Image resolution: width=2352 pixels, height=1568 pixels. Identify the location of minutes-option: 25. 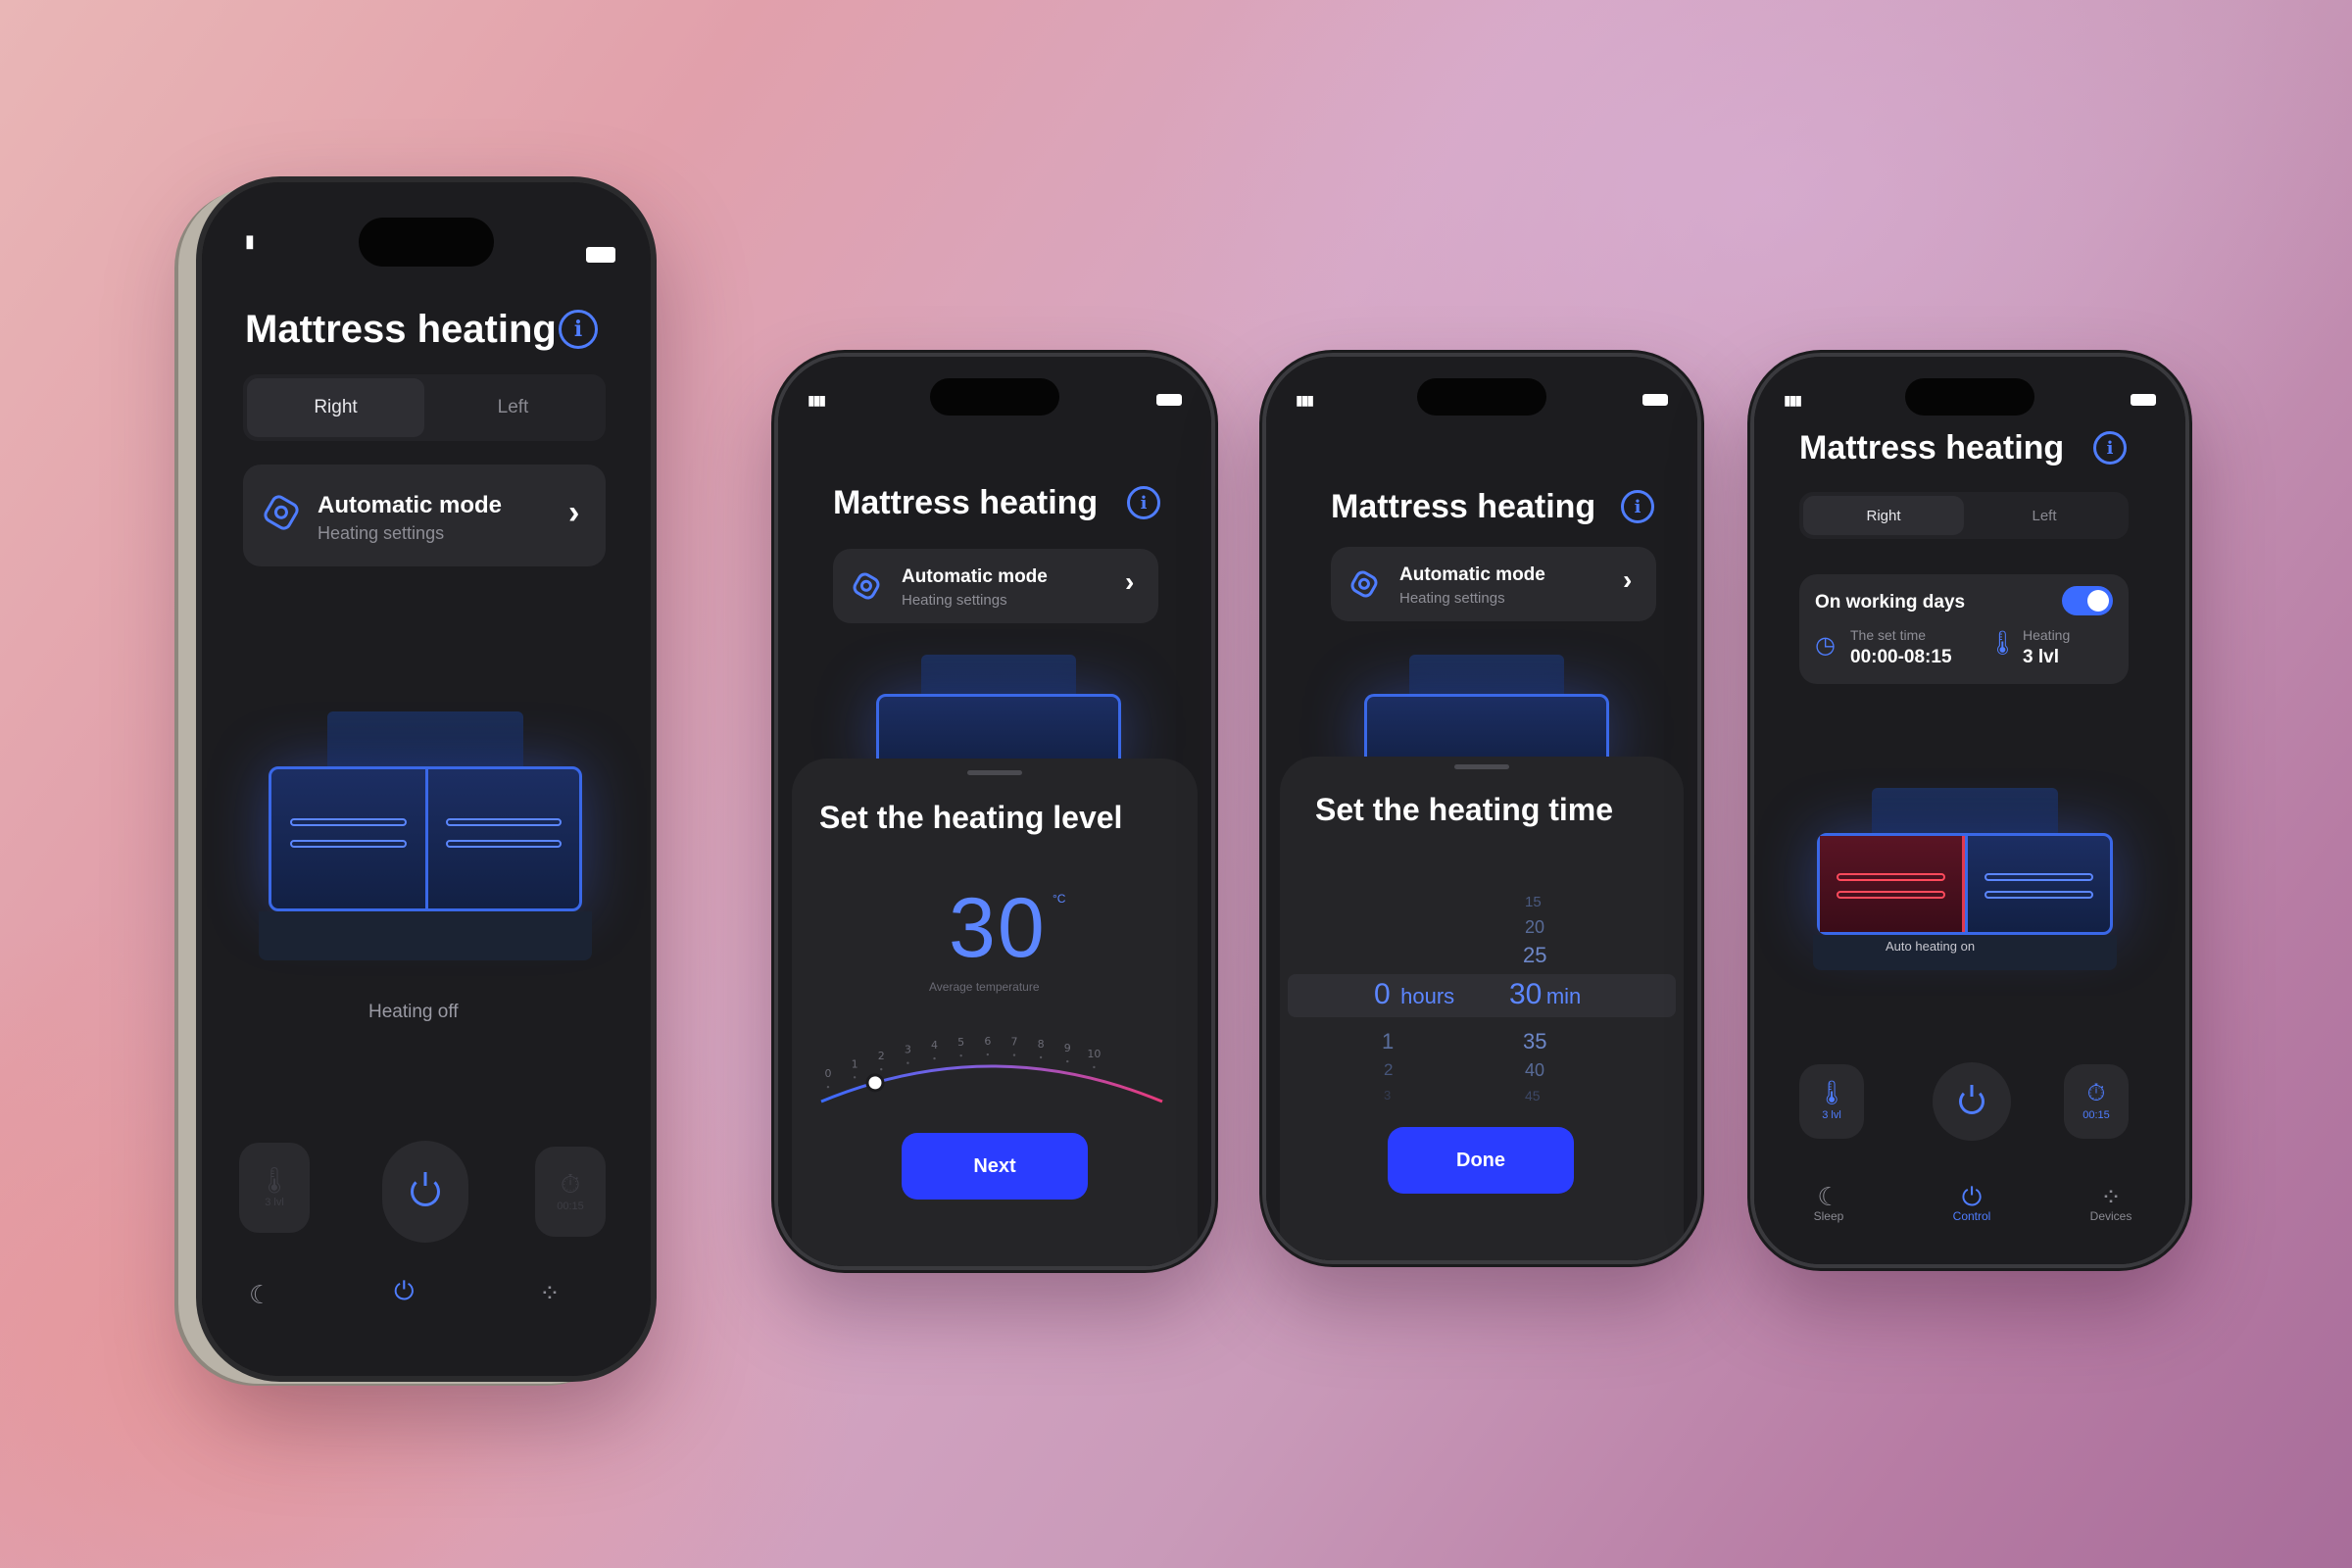
(1534, 955).